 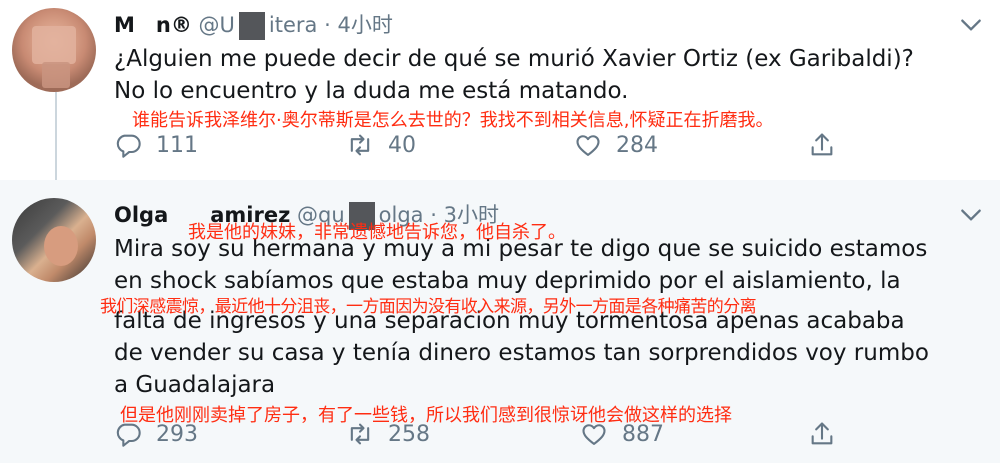 What do you see at coordinates (643, 434) in the screenshot?
I see `like-count: 887` at bounding box center [643, 434].